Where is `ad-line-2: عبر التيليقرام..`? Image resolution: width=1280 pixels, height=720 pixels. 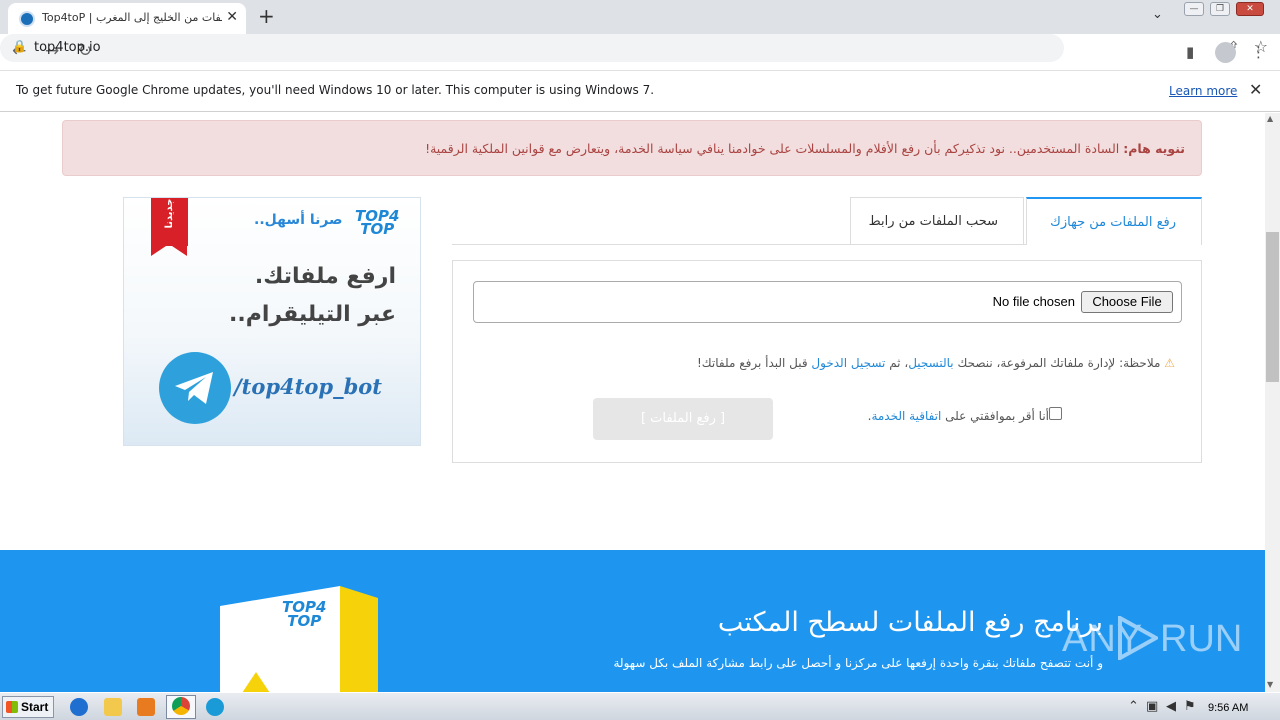
ad-line-2: عبر التيليقرام.. is located at coordinates (312, 314).